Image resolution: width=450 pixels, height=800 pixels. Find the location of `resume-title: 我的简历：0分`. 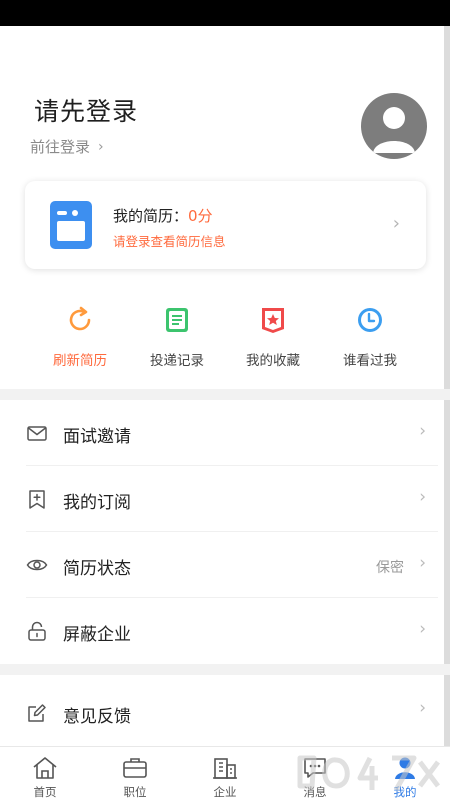

resume-title: 我的简历：0分 is located at coordinates (163, 215).